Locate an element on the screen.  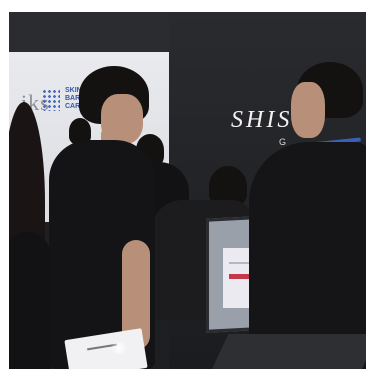
kiosk-screen-text is located at coordinates (239, 263).